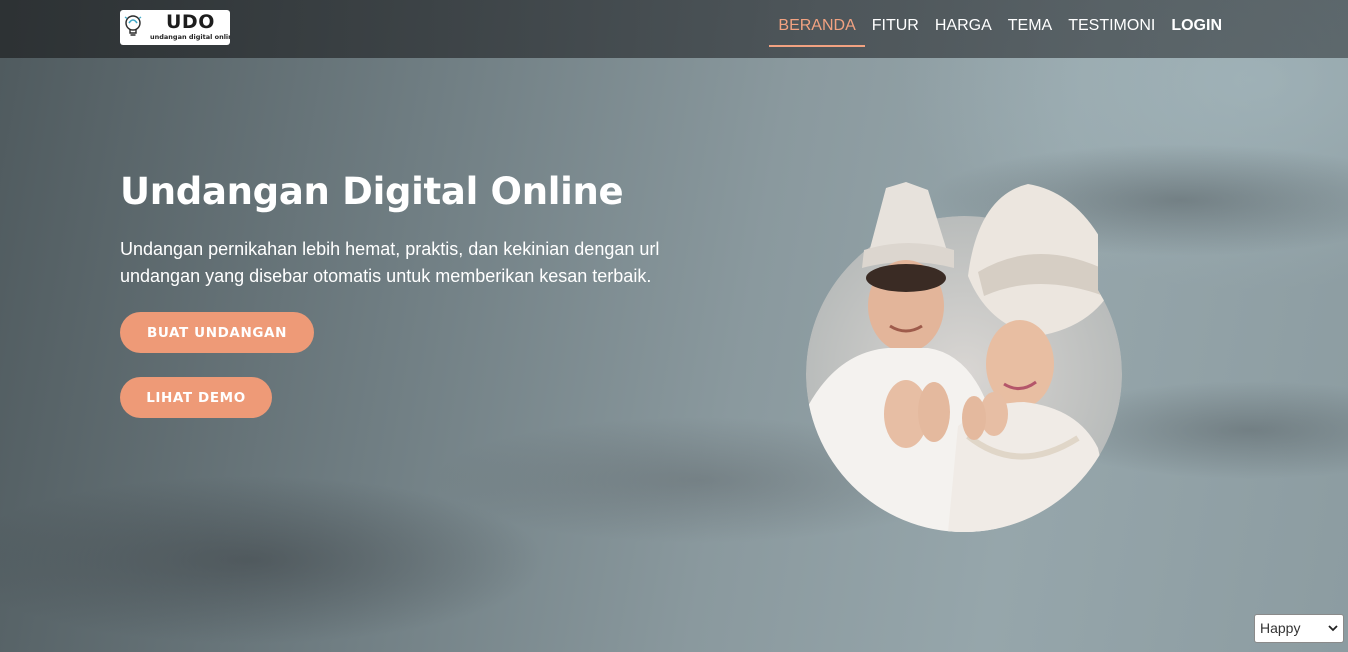 Image resolution: width=1348 pixels, height=652 pixels. I want to click on nav-item-beranda: BERANDA, so click(817, 29).